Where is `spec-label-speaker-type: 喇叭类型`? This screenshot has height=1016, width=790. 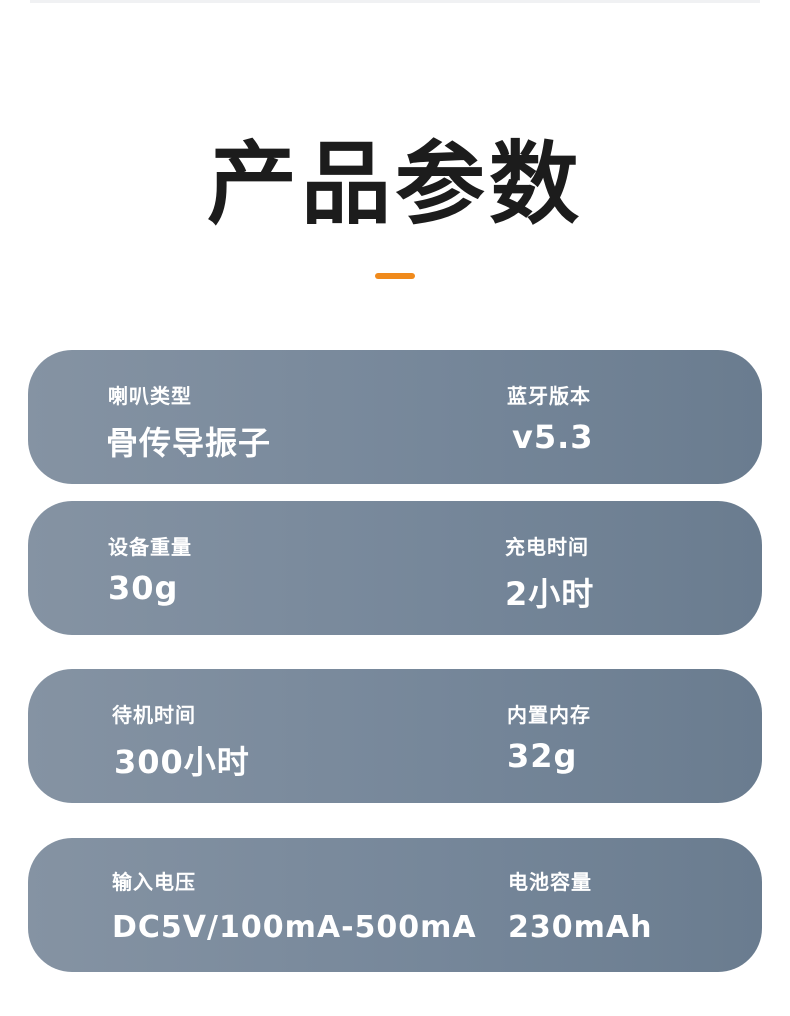 spec-label-speaker-type: 喇叭类型 is located at coordinates (150, 396).